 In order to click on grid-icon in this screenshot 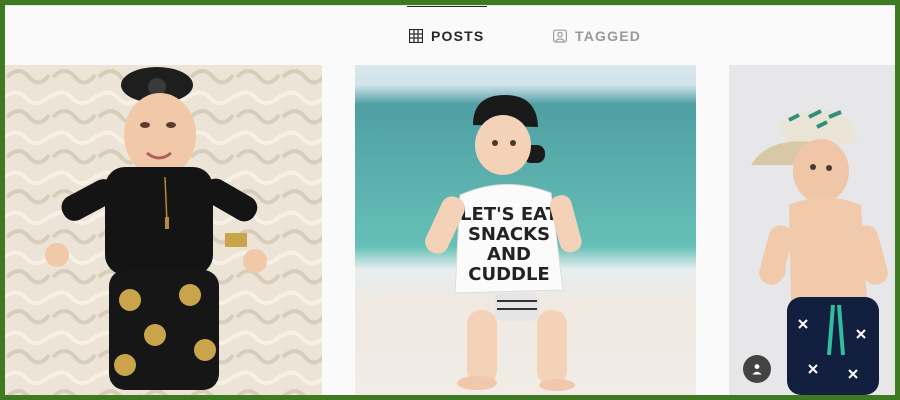, I will do `click(416, 36)`.